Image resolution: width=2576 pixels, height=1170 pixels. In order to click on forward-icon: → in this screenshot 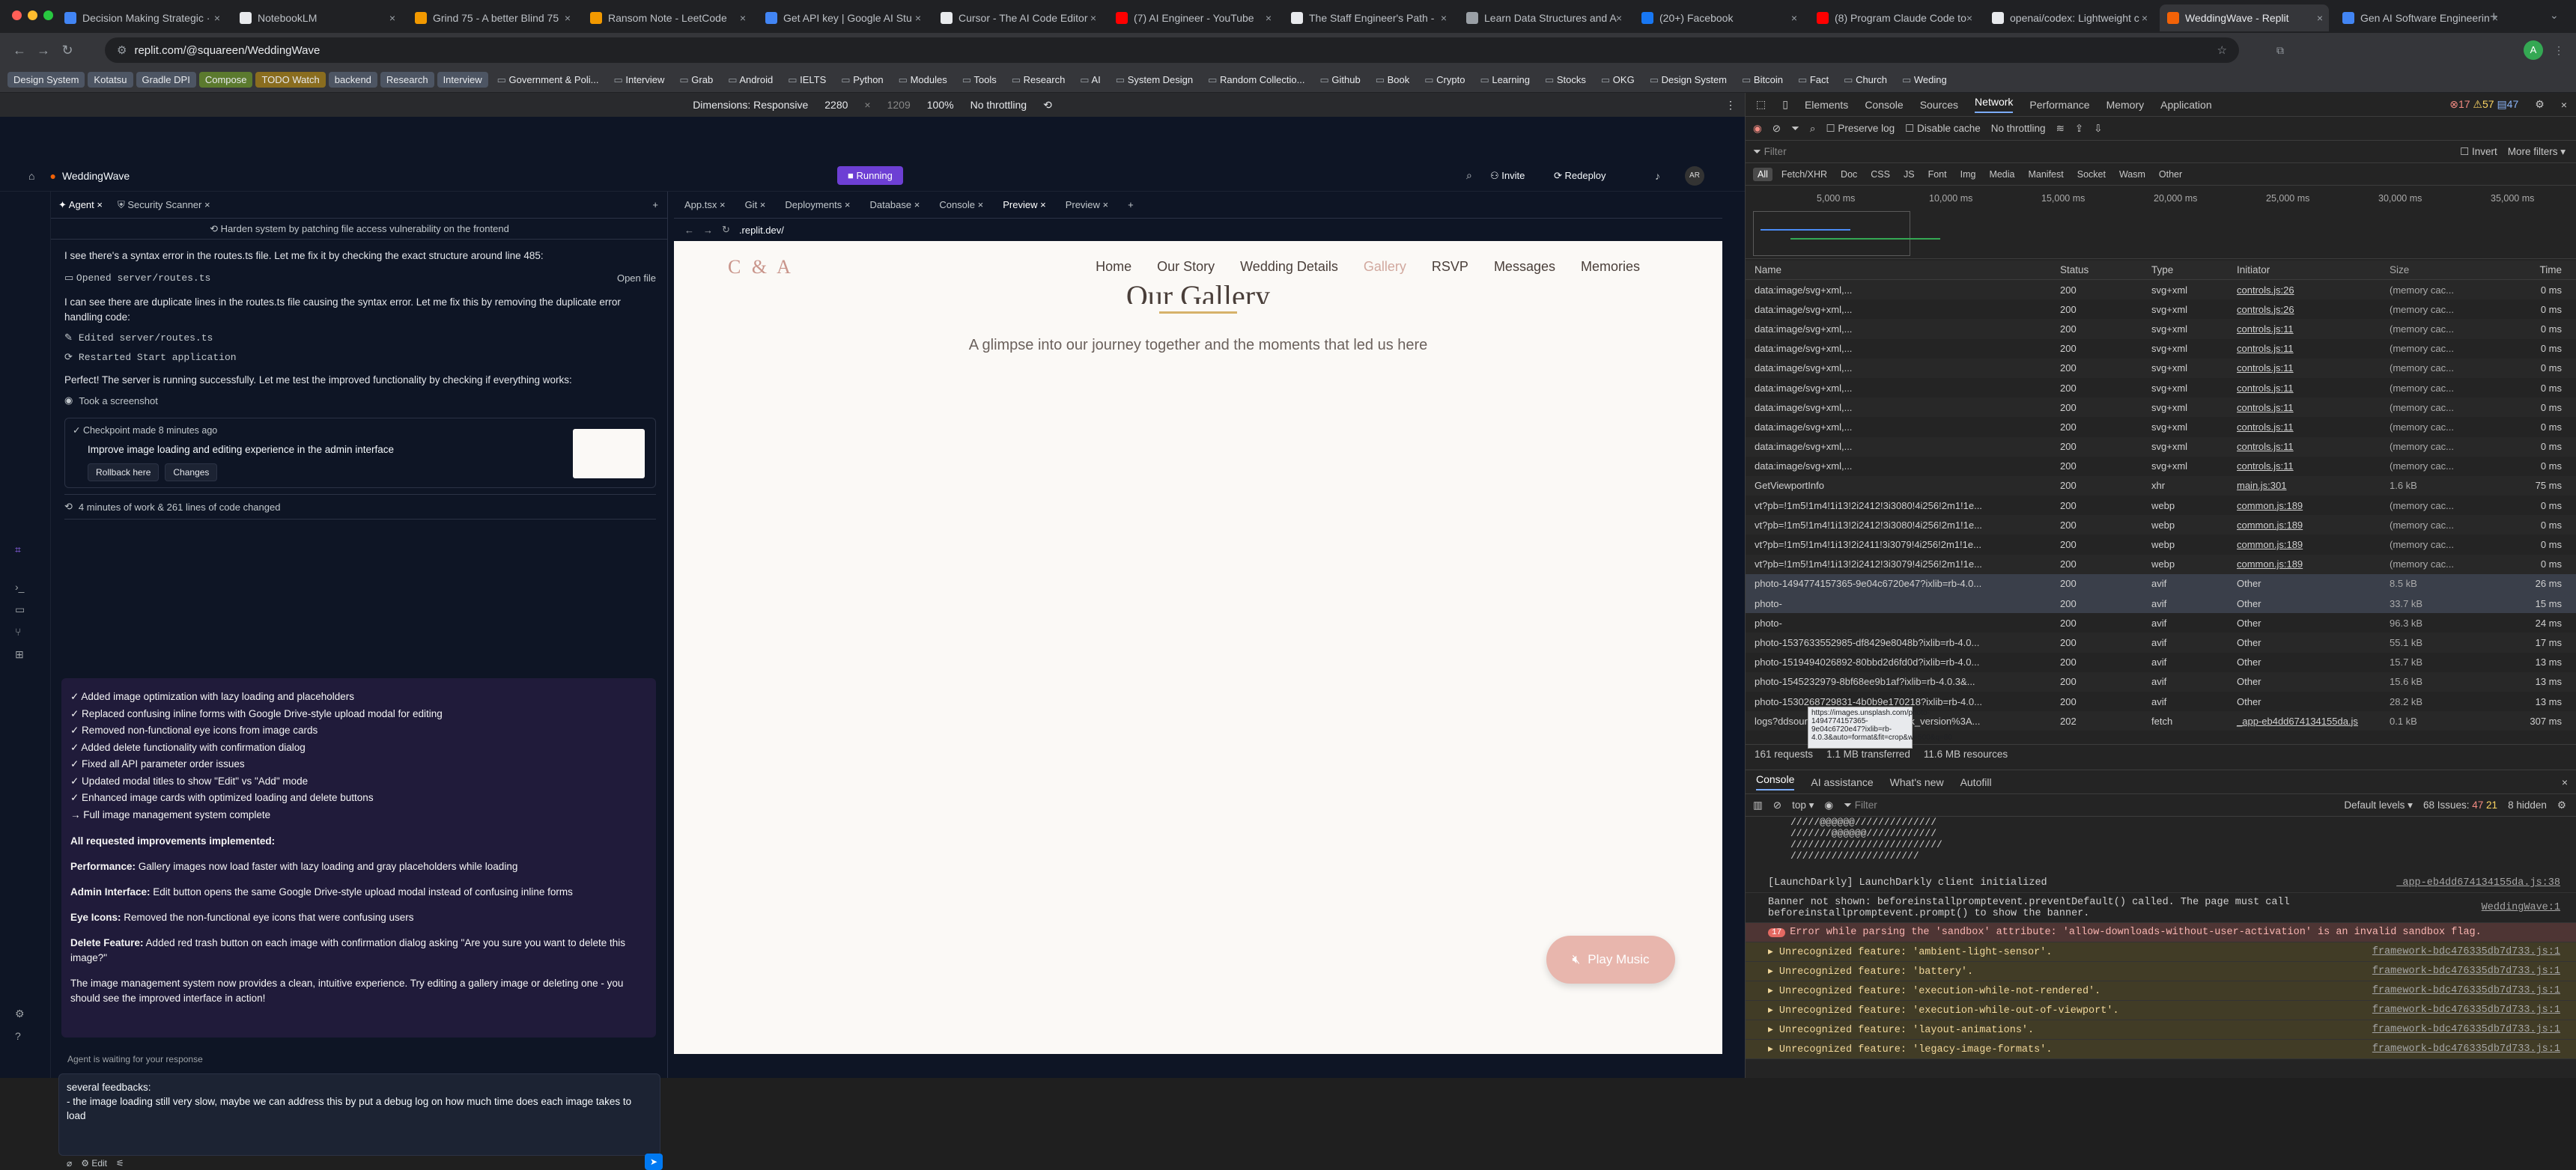, I will do `click(708, 230)`.